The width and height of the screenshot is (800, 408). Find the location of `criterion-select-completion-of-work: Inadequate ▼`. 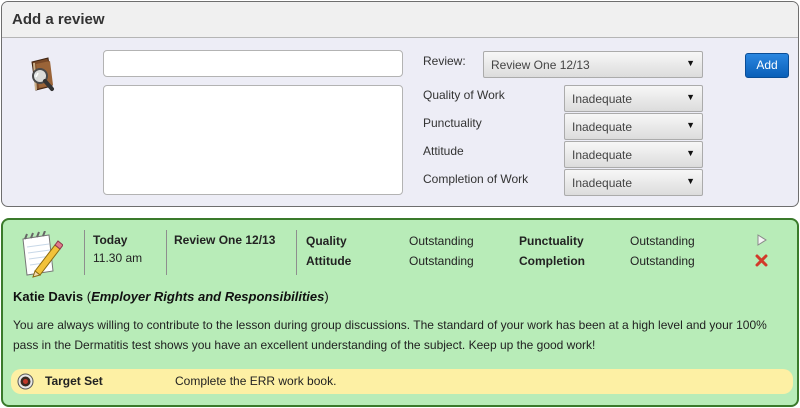

criterion-select-completion-of-work: Inadequate ▼ is located at coordinates (633, 182).